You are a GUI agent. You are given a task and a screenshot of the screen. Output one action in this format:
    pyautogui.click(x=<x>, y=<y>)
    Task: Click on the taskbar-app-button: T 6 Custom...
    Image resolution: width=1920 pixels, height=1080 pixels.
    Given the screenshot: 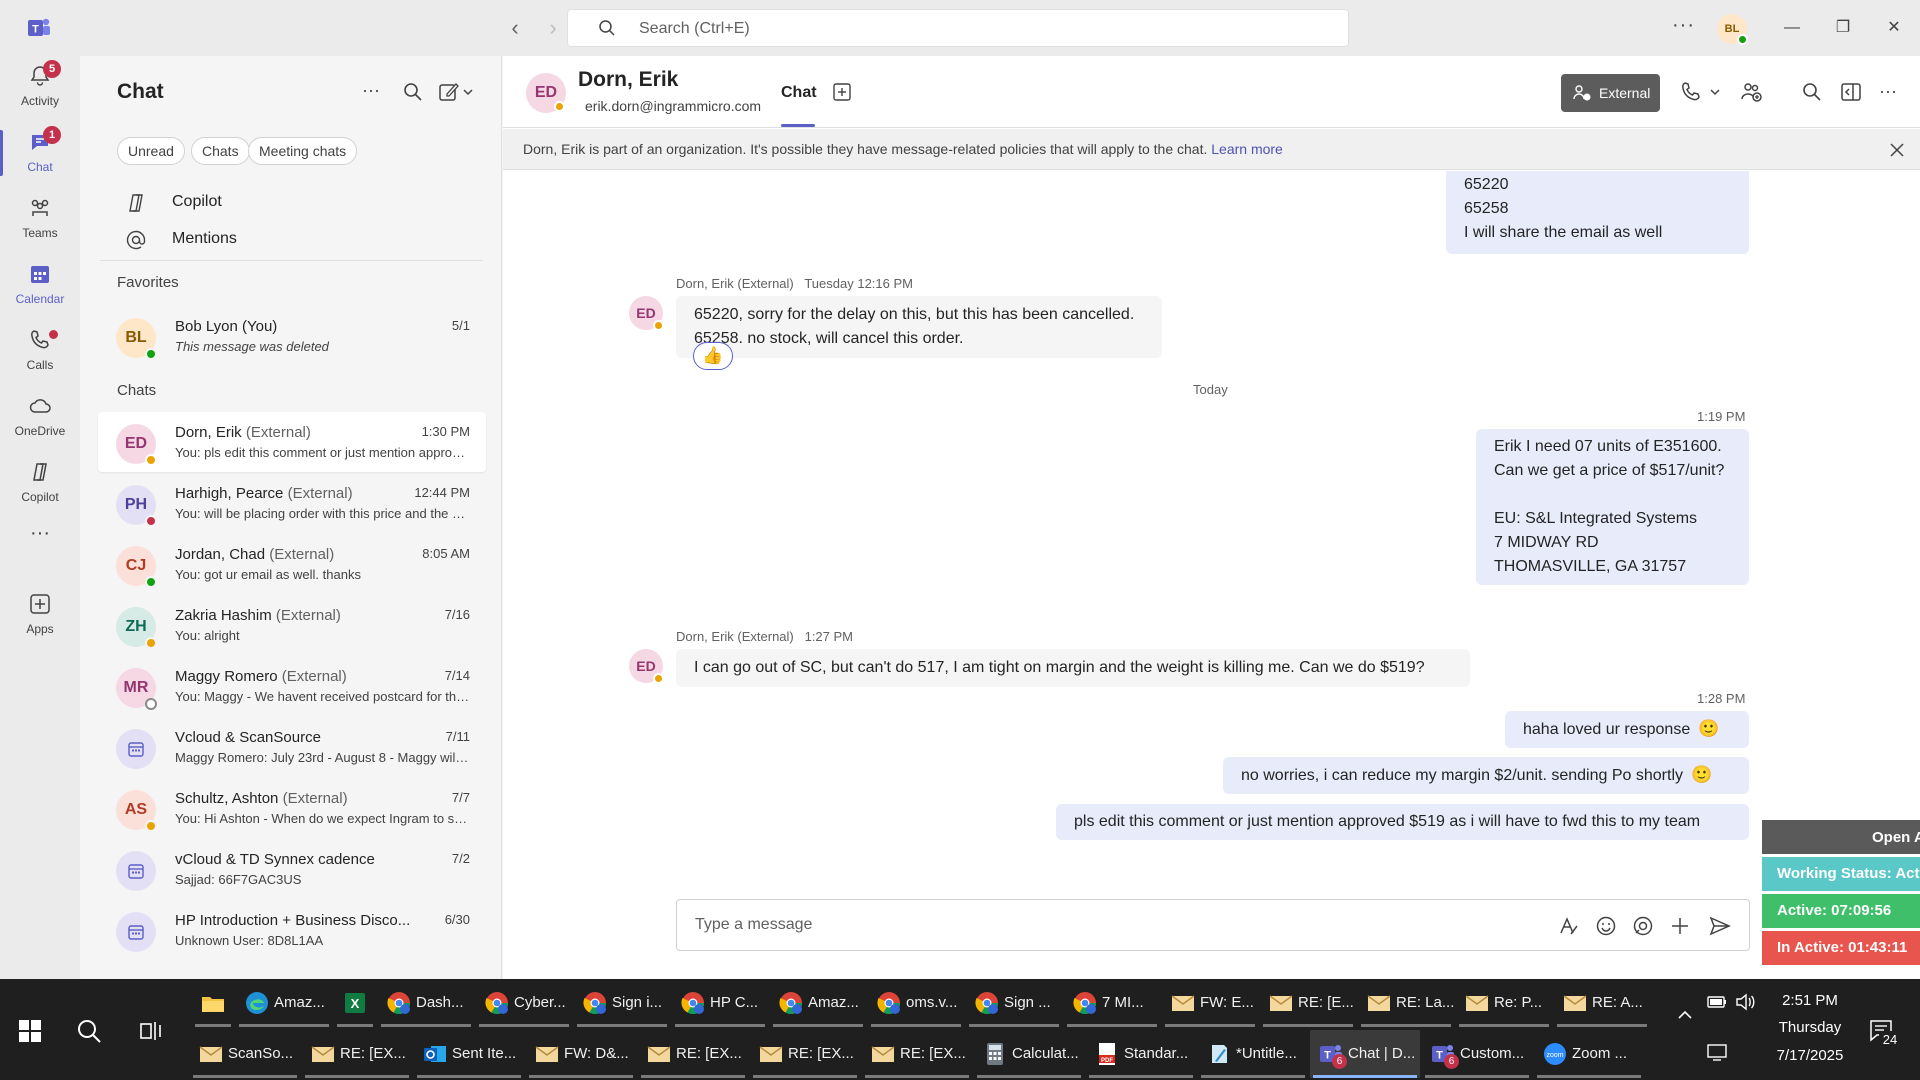 What is the action you would take?
    pyautogui.click(x=1477, y=1054)
    